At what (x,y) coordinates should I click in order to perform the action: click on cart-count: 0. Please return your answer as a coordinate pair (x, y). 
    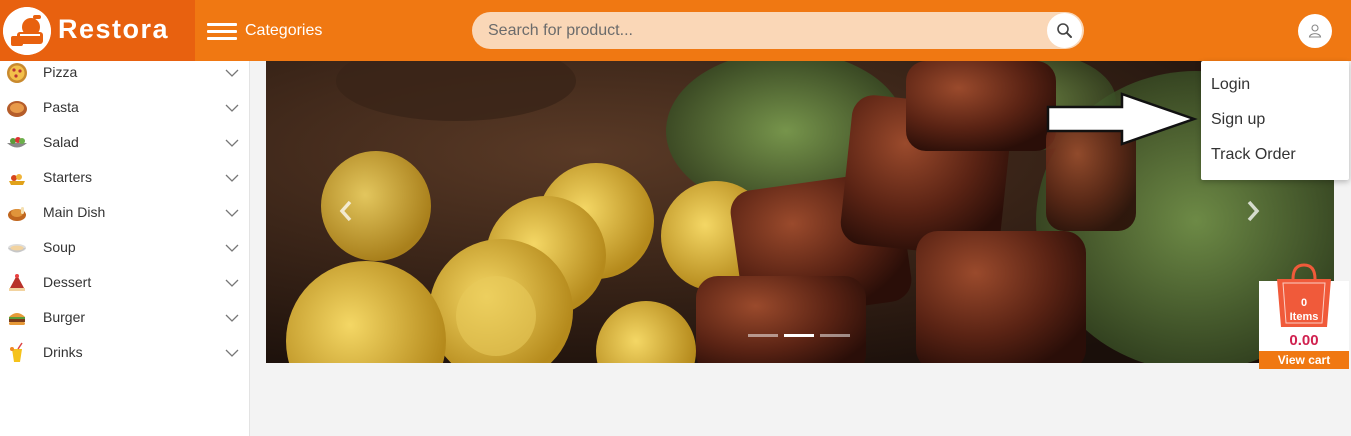
    Looking at the image, I should click on (1304, 303).